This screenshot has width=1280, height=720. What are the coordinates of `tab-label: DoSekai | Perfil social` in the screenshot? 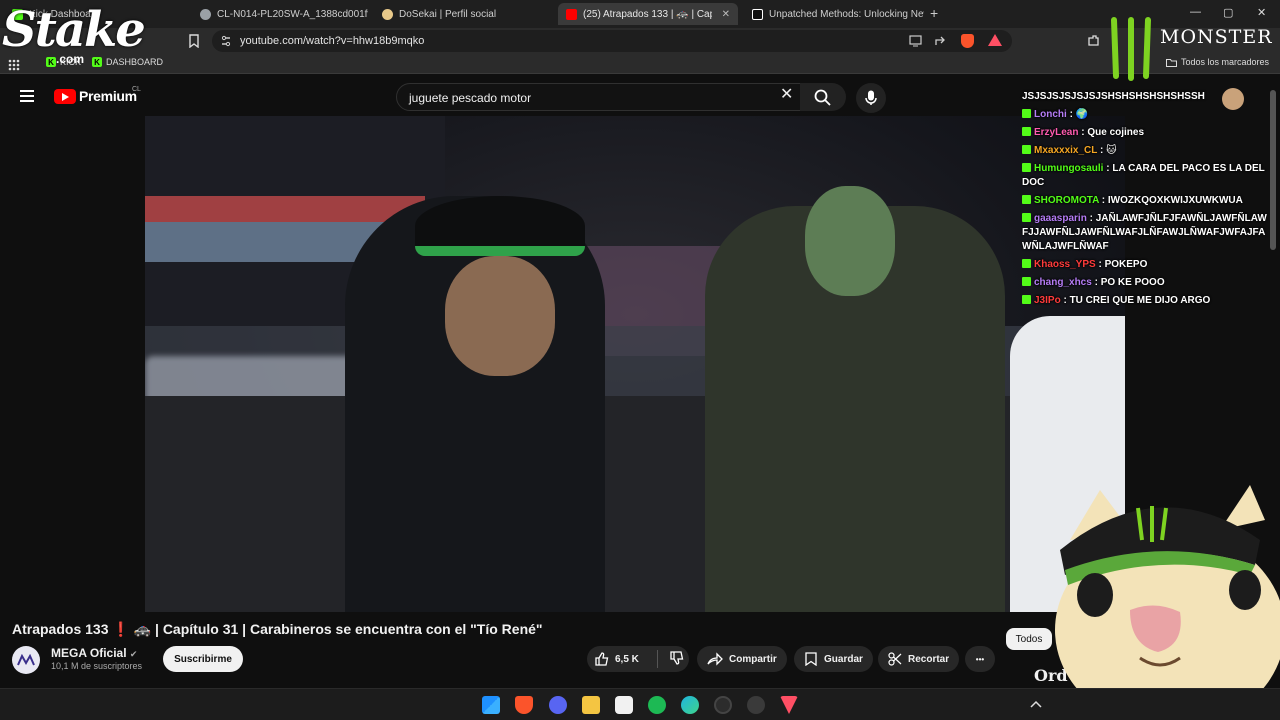 It's located at (448, 14).